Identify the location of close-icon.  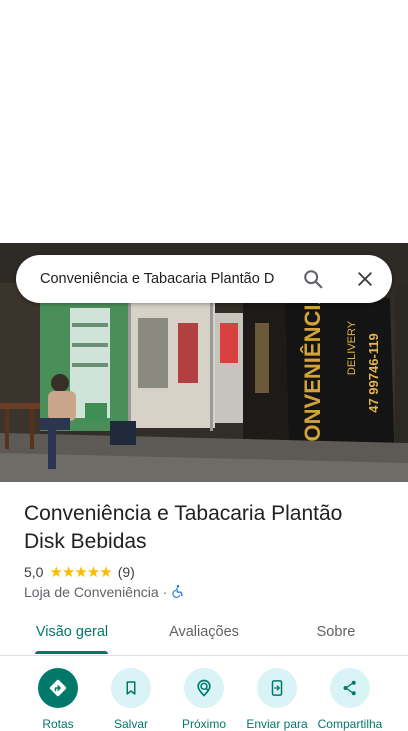
(365, 279).